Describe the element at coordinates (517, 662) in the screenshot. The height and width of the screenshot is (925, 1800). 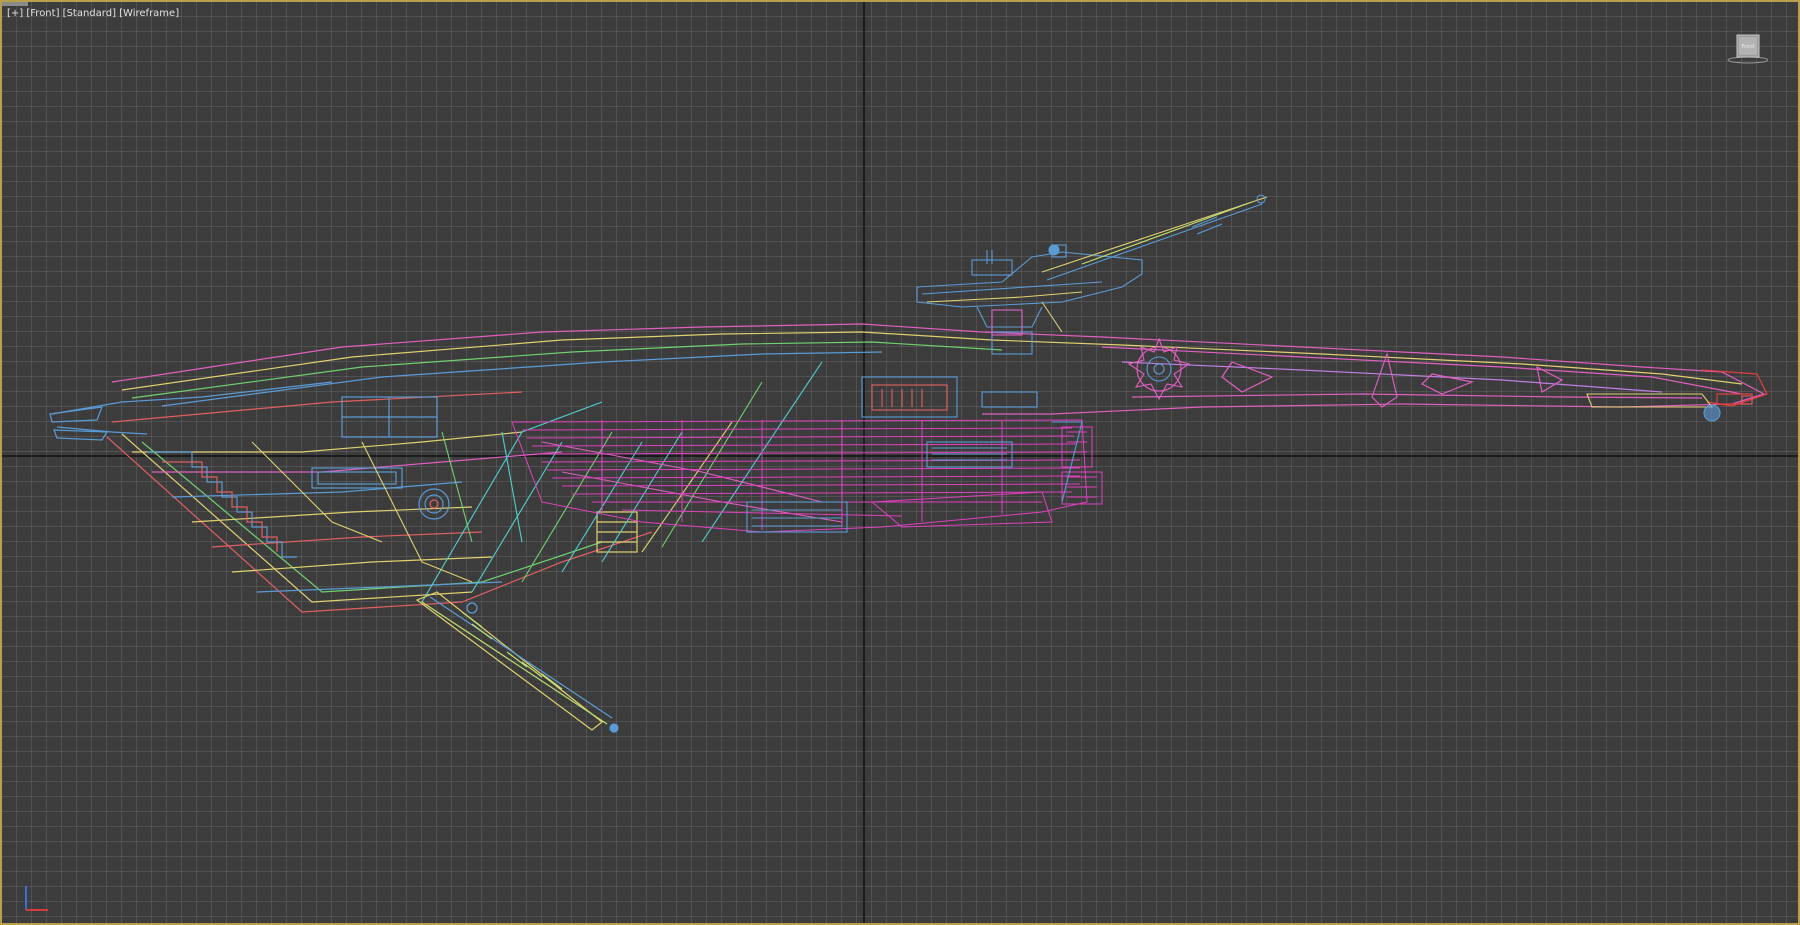
I see `landing-arm` at that location.